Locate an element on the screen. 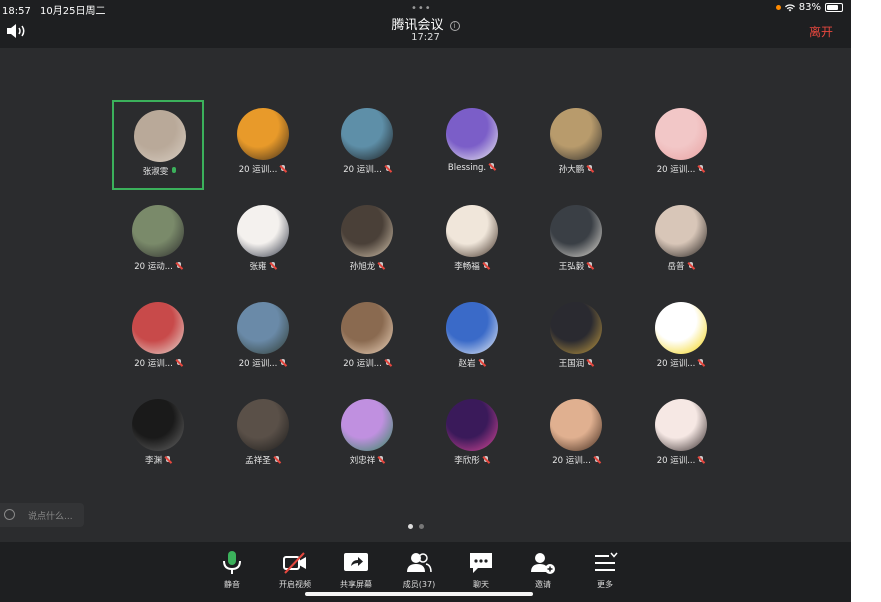  participant-tile: 岳普 is located at coordinates (681, 242).